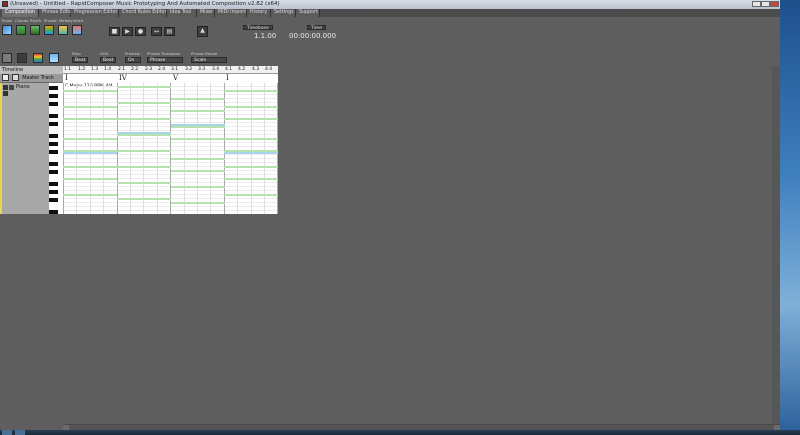 Image resolution: width=800 pixels, height=435 pixels. Describe the element at coordinates (5, 87) in the screenshot. I see `track-expand-icon` at that location.